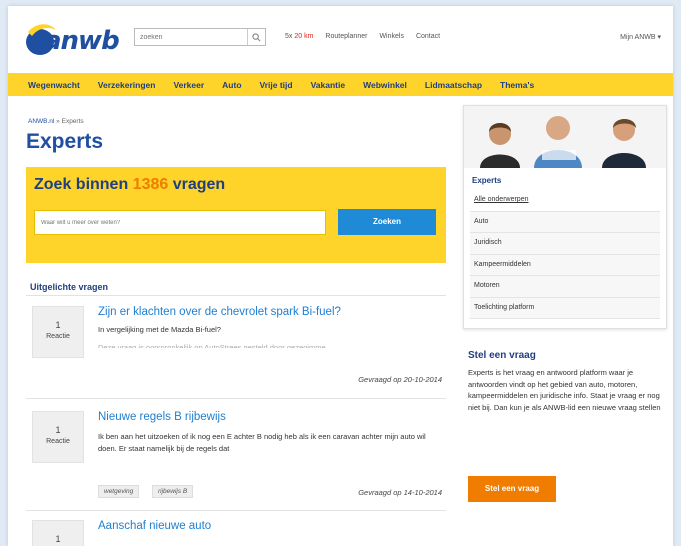  Describe the element at coordinates (346, 36) in the screenshot. I see `toplink-routeplanner: Routeplanner` at that location.